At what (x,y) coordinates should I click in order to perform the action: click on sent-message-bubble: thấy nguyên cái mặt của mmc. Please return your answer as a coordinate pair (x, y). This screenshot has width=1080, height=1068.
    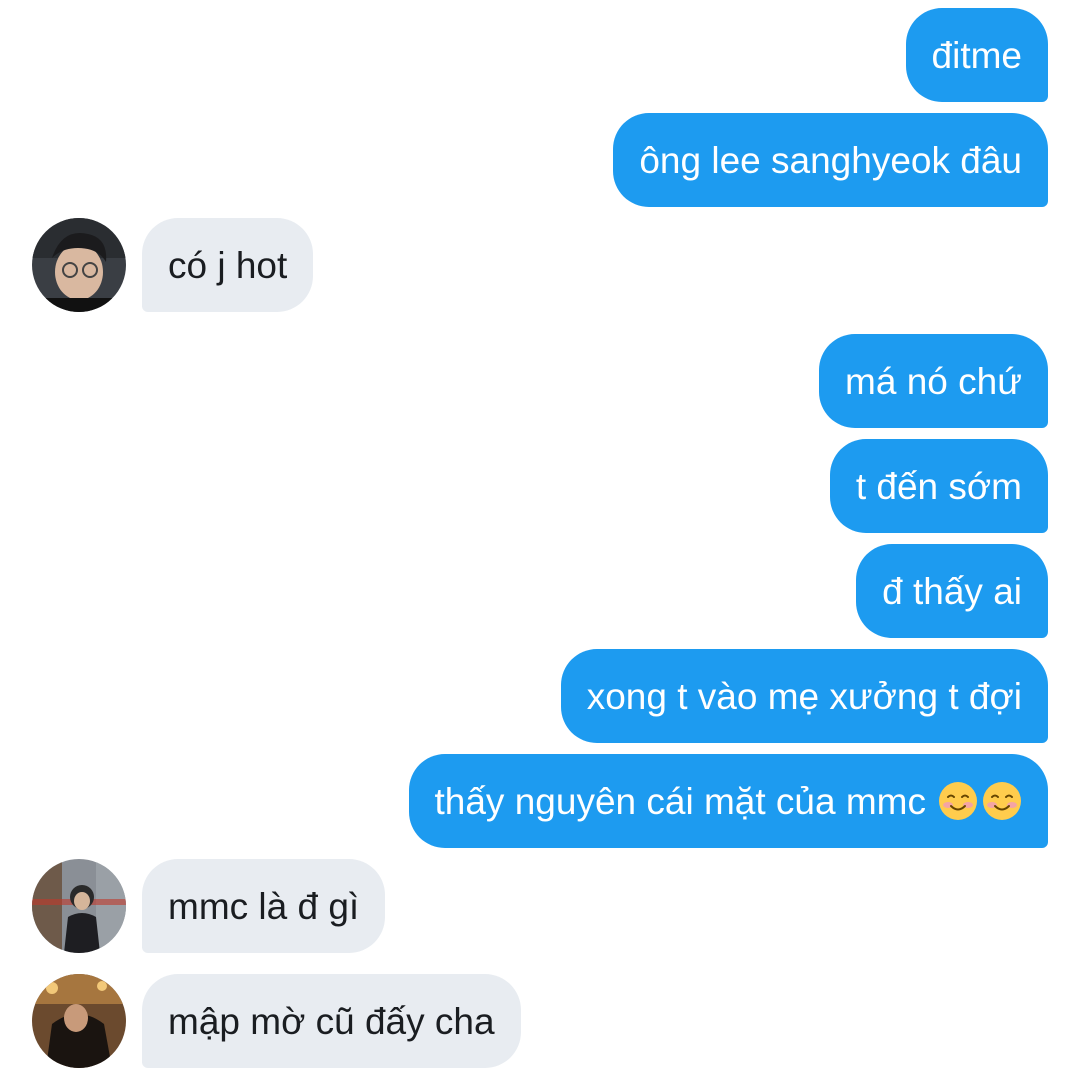
    Looking at the image, I should click on (728, 801).